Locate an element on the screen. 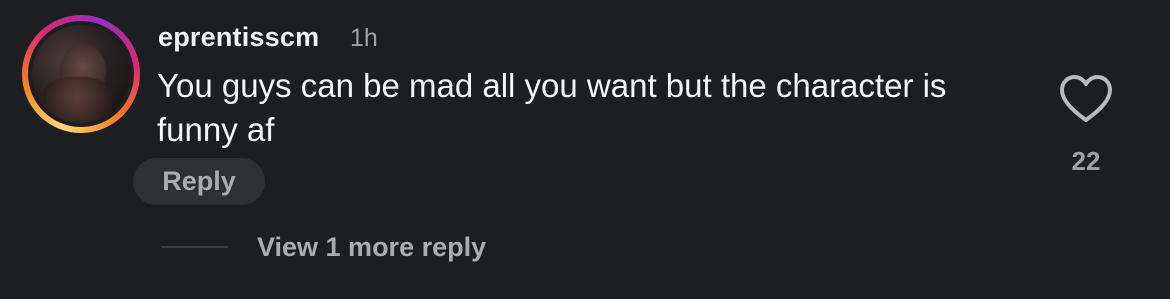 The image size is (1170, 299). avatar is located at coordinates (81, 74).